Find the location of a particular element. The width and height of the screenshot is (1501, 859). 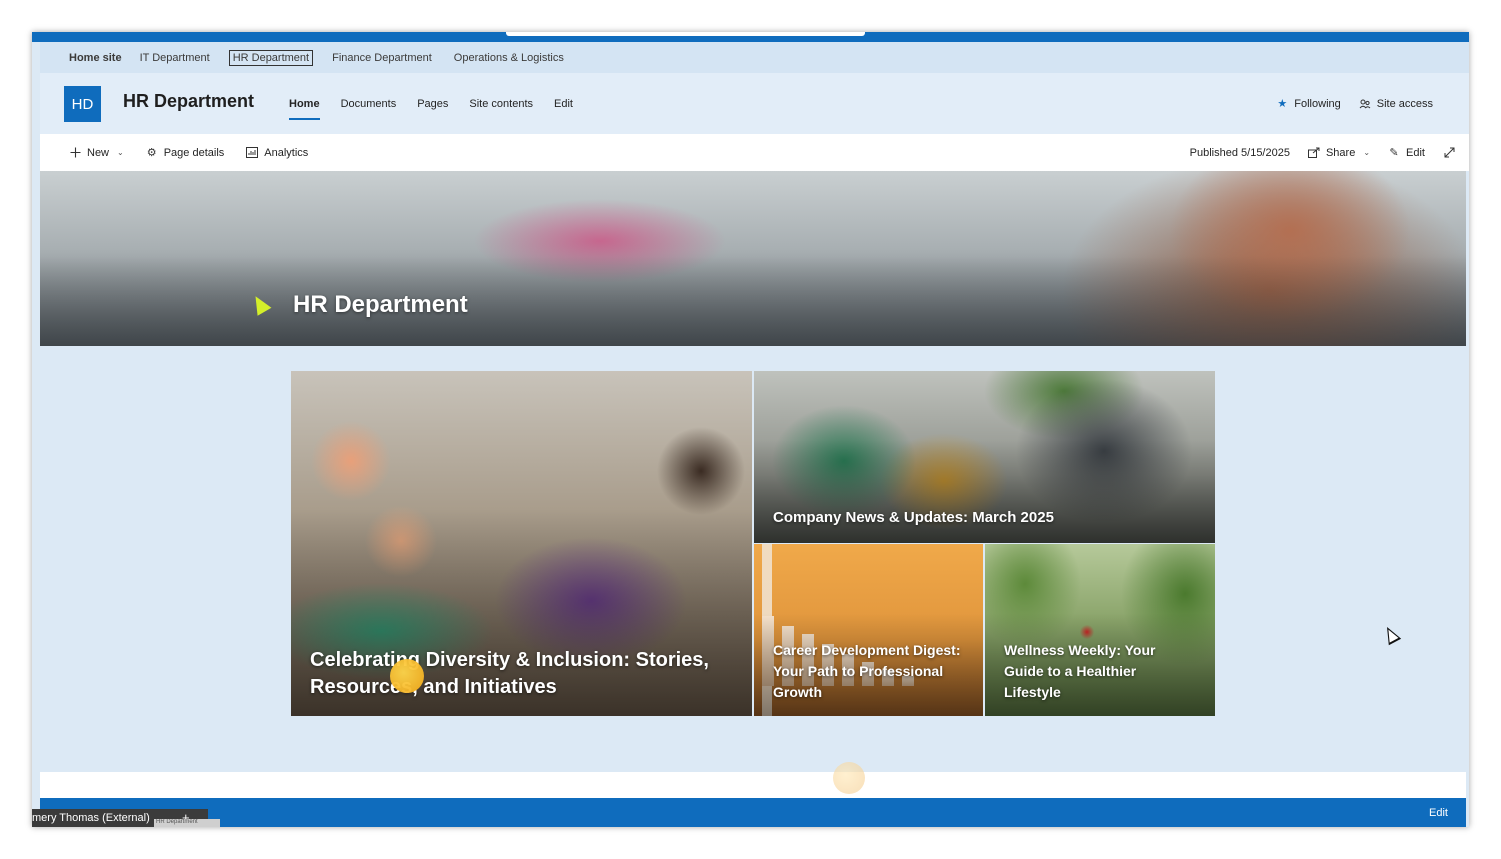

following-button: ★ Following is located at coordinates (1308, 104).